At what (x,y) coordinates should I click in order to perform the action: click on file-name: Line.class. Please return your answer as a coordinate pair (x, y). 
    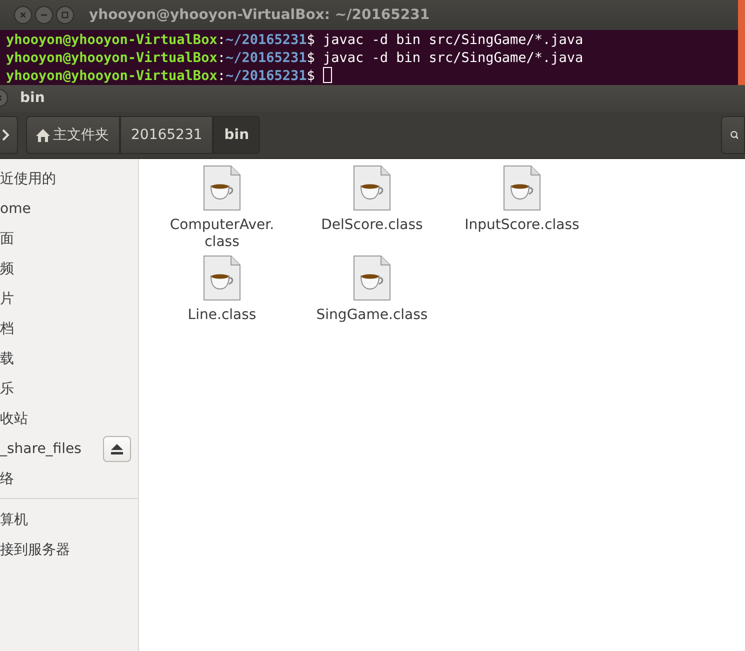
    Looking at the image, I should click on (222, 315).